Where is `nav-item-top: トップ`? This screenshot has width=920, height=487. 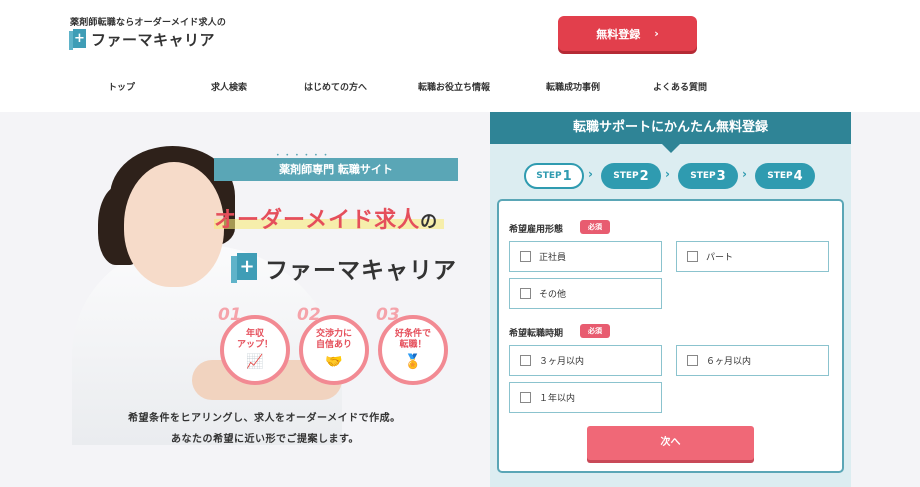 nav-item-top: トップ is located at coordinates (121, 86).